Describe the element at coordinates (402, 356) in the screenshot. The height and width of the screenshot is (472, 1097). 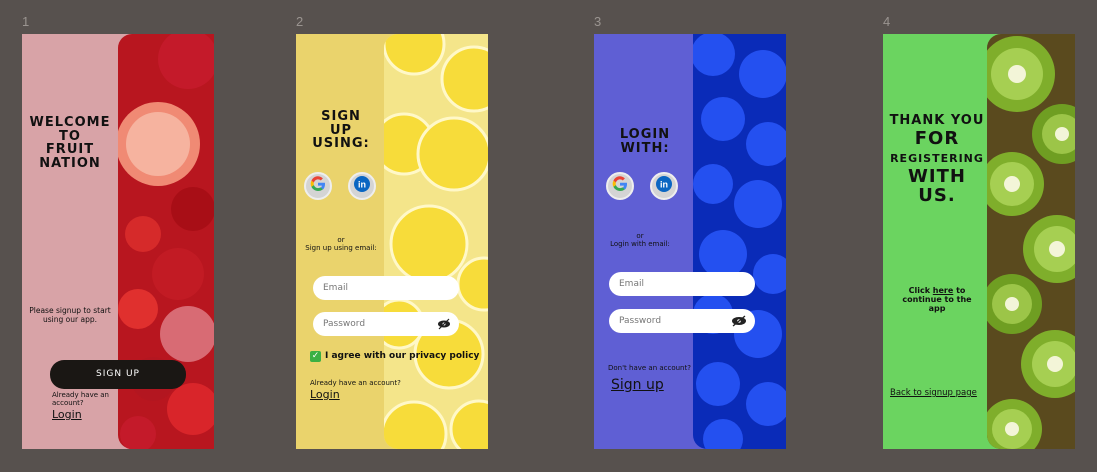
I see `privacy-agree-text: I agree with our privacy policy` at that location.